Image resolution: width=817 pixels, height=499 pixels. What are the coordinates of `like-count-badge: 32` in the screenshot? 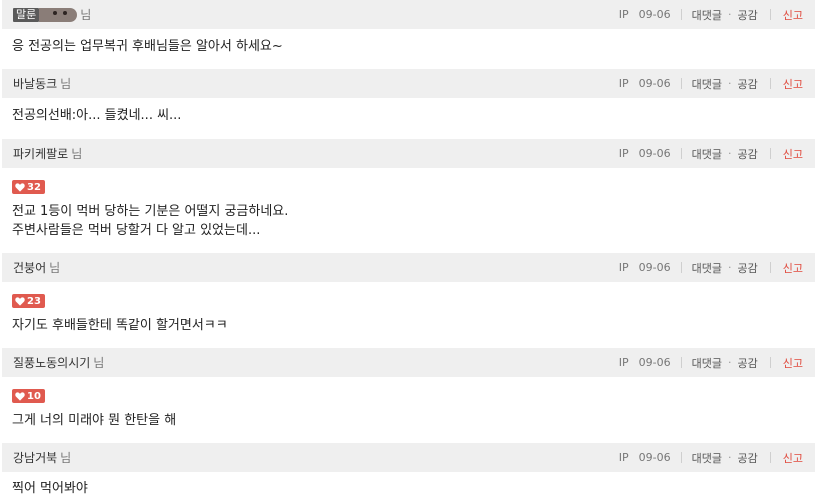 It's located at (28, 187).